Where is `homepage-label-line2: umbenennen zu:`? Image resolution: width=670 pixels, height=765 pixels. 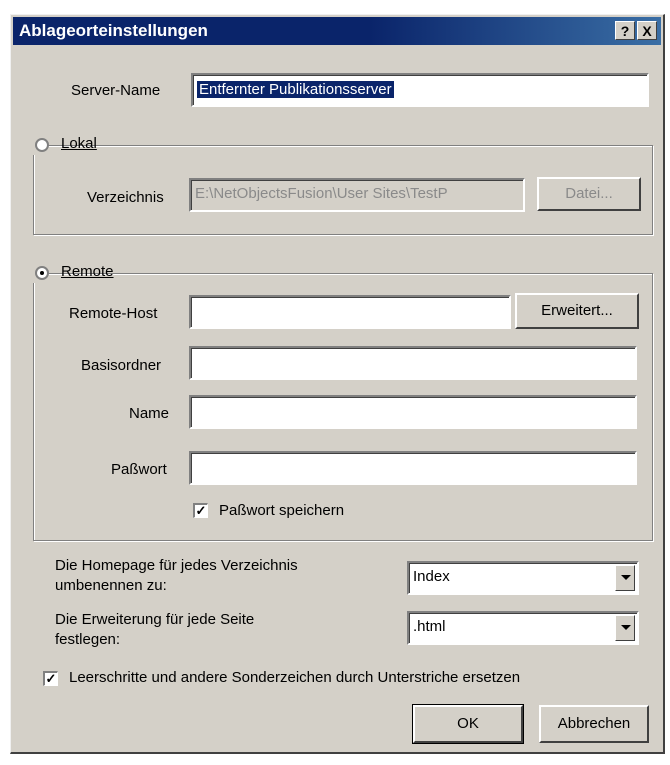 homepage-label-line2: umbenennen zu: is located at coordinates (111, 585).